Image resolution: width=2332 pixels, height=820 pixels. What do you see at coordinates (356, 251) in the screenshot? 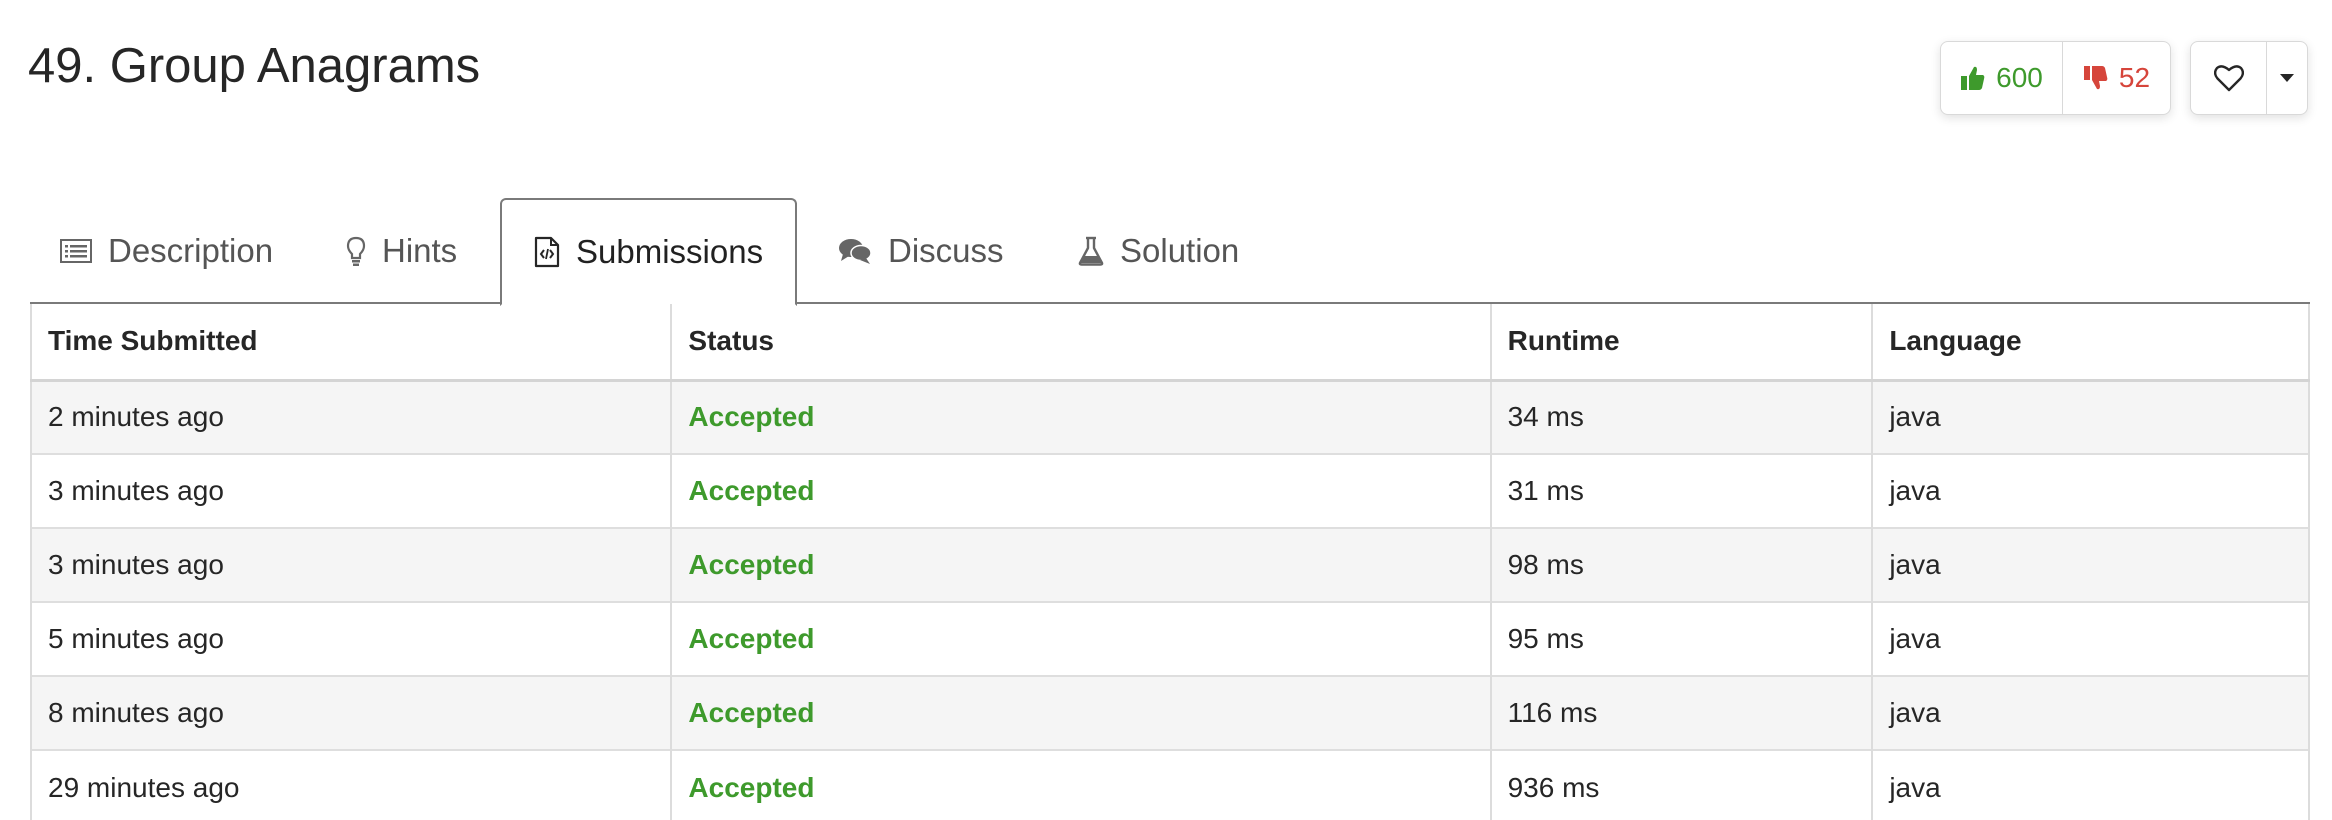
I see `lightbulb-icon` at bounding box center [356, 251].